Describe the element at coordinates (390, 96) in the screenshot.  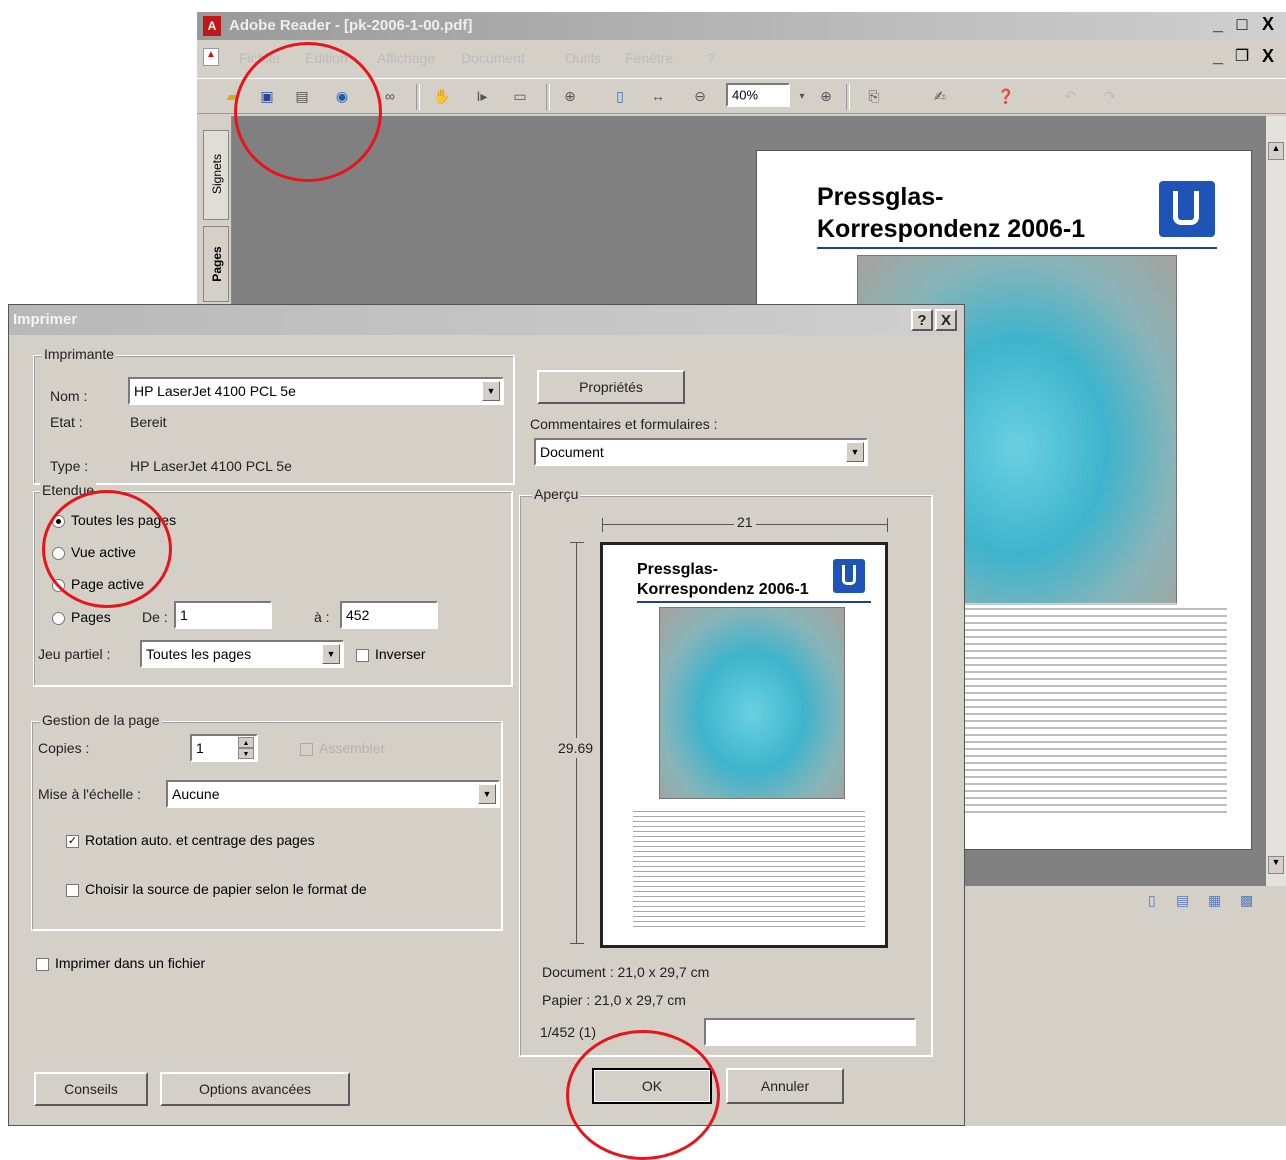
I see `search-binoculars-icon: ∞` at that location.